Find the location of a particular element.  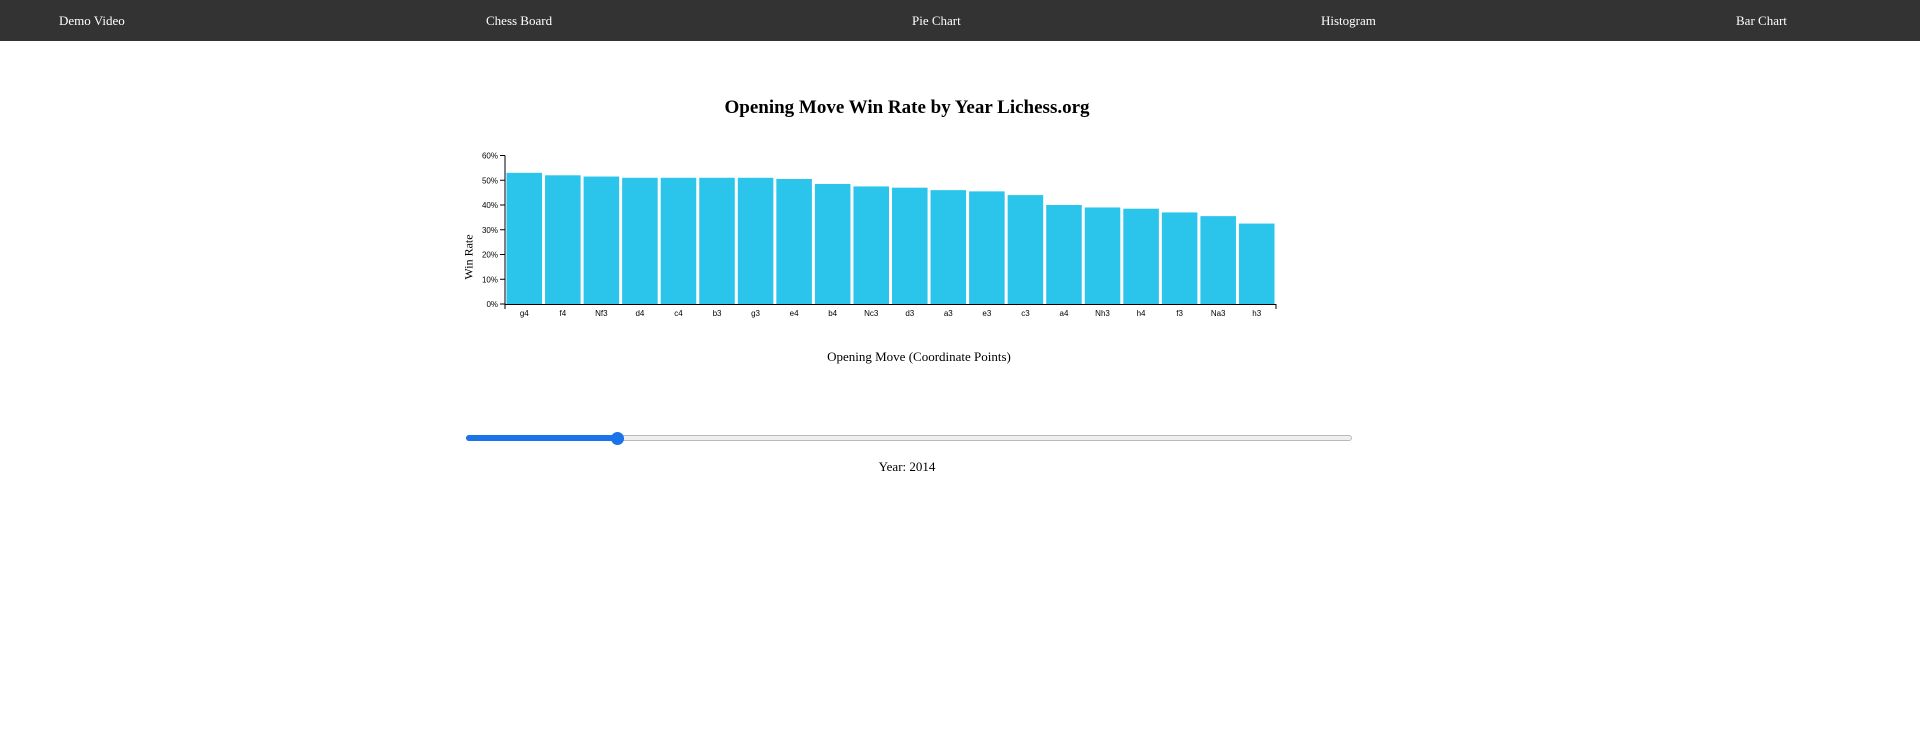

bar-g3 is located at coordinates (755, 240).